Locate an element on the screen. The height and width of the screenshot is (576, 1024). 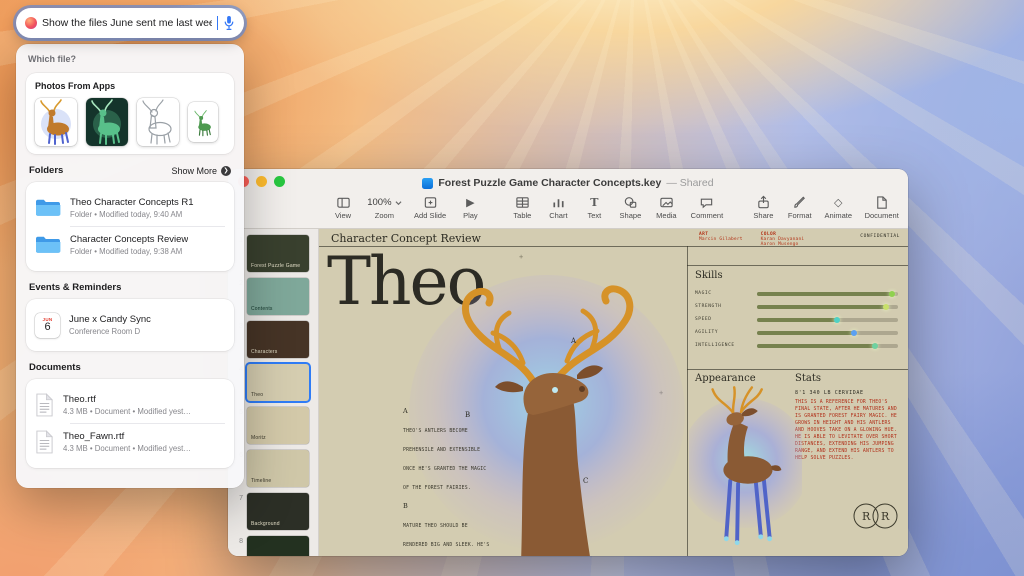
svg-text: R is located at coordinates (885, 516).